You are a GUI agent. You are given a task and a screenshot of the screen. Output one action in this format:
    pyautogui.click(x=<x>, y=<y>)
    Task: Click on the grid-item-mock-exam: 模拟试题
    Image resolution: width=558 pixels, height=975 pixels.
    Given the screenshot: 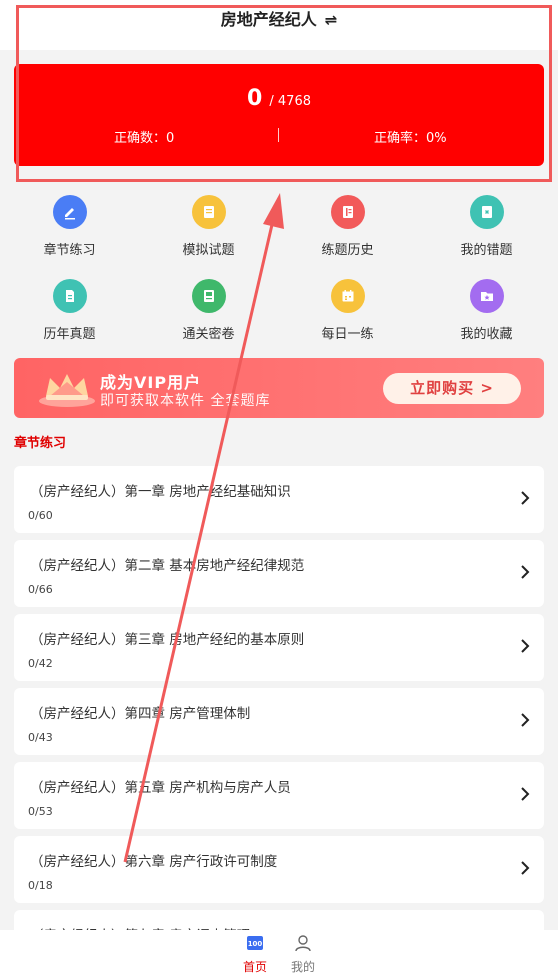 What is the action you would take?
    pyautogui.click(x=208, y=224)
    